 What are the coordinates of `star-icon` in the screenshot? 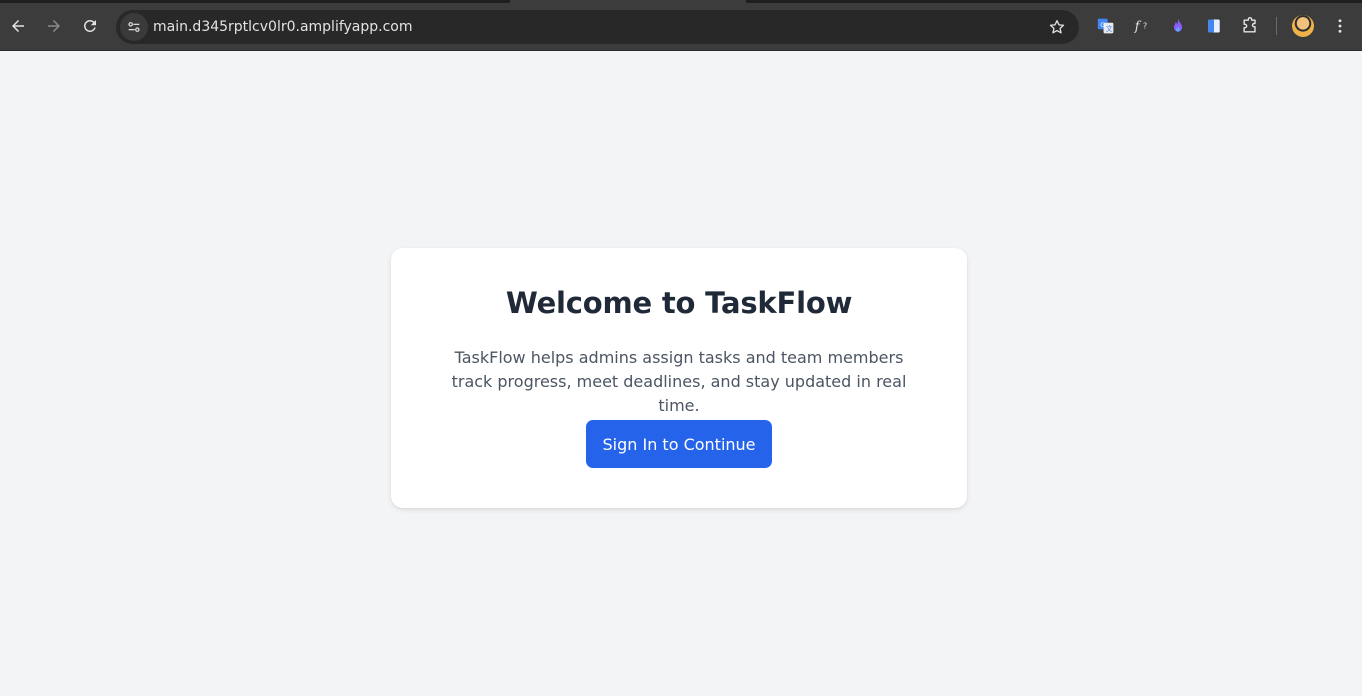 It's located at (1057, 26).